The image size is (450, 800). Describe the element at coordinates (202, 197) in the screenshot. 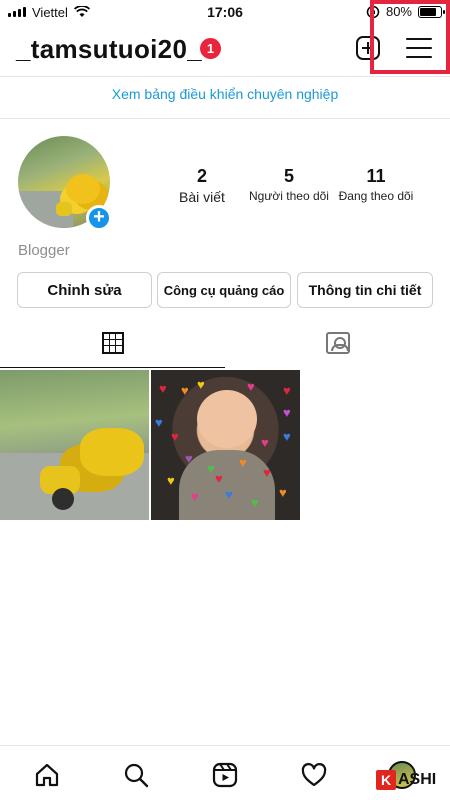

I see `posts-label: Bài viết` at that location.